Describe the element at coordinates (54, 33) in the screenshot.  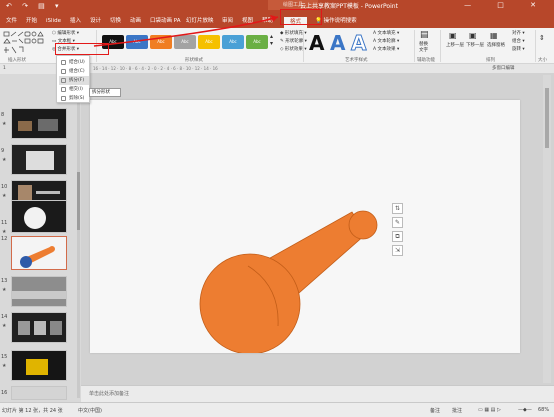
I see `edit-shape-icon: ⬡` at that location.